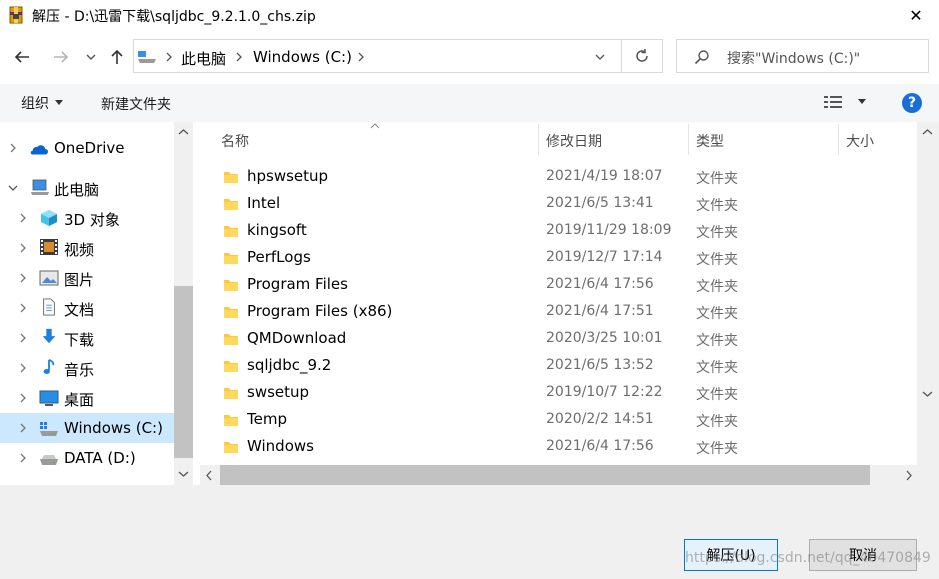  What do you see at coordinates (278, 392) in the screenshot?
I see `file-name: swsetup` at bounding box center [278, 392].